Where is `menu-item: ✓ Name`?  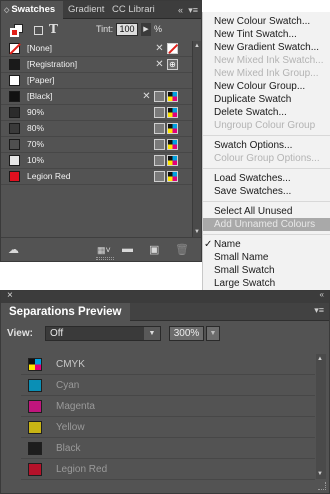
menu-item: ✓ Name is located at coordinates (266, 244).